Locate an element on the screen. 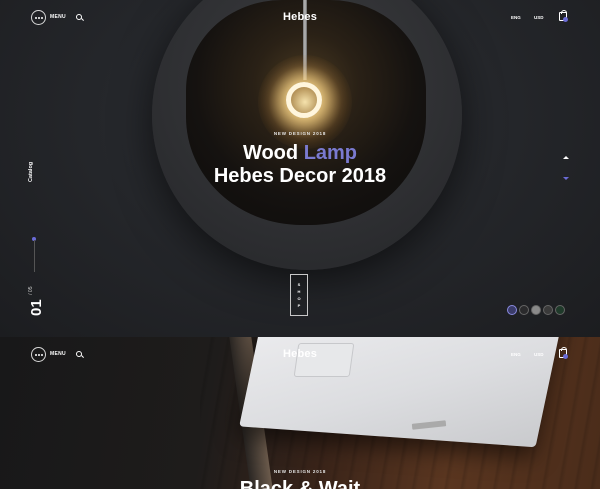 The height and width of the screenshot is (489, 600). shop-button: S H O P is located at coordinates (299, 295).